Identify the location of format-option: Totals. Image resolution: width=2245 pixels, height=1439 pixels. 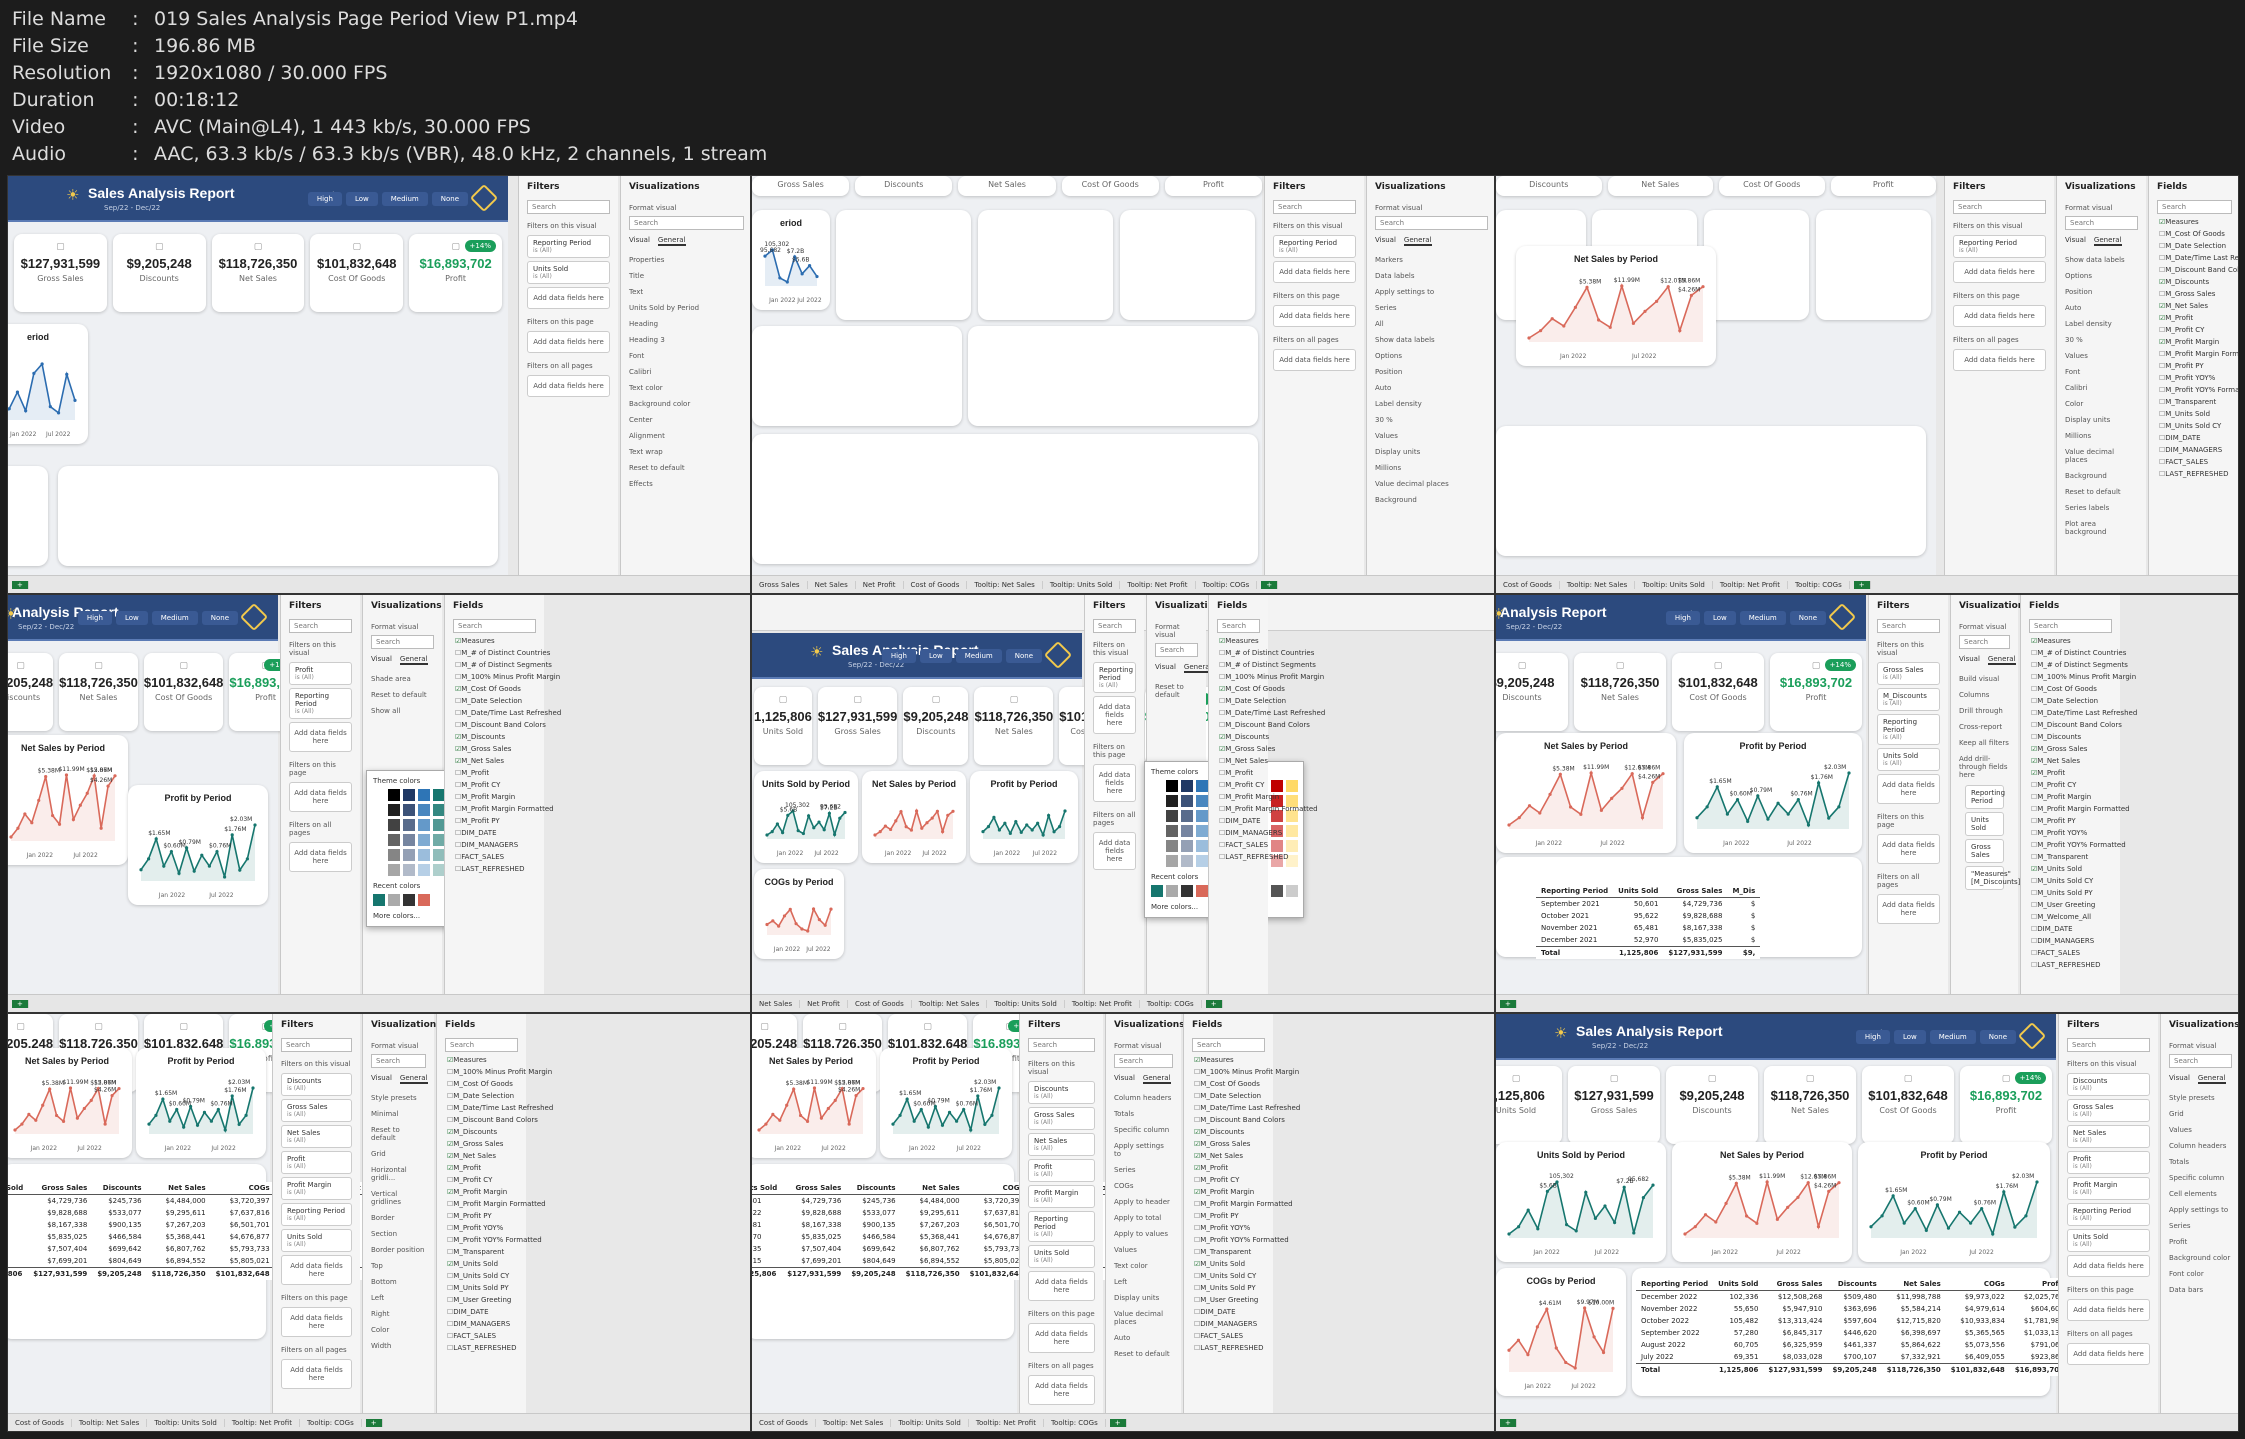
(1143, 1112).